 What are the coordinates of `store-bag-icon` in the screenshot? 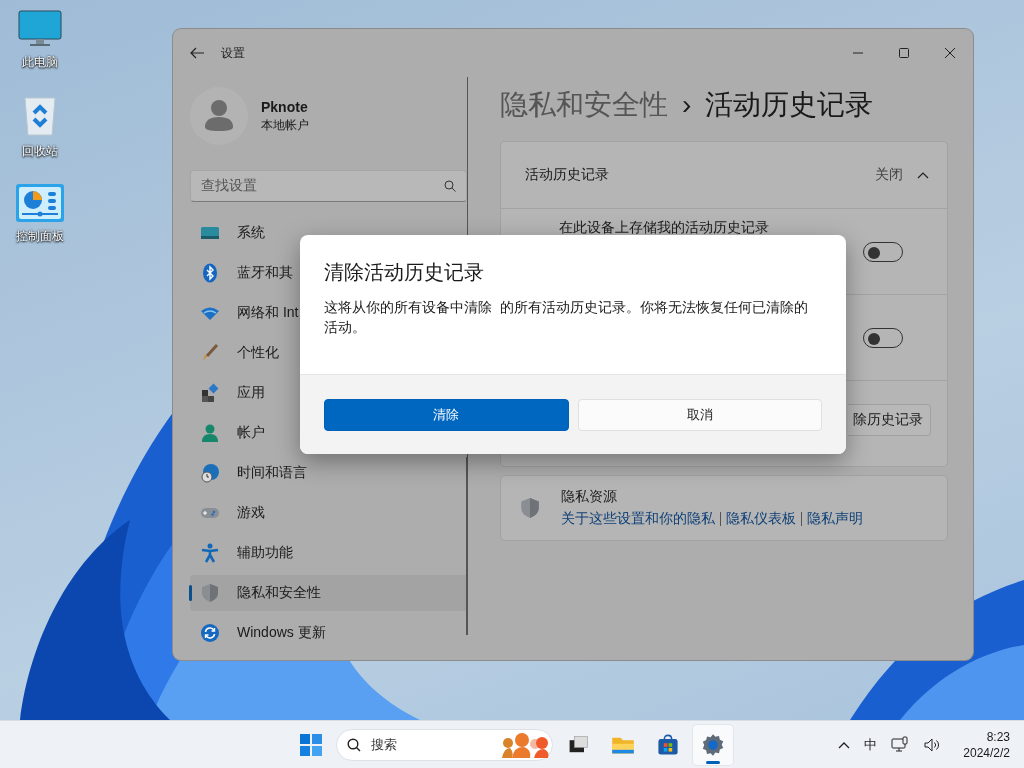 It's located at (668, 744).